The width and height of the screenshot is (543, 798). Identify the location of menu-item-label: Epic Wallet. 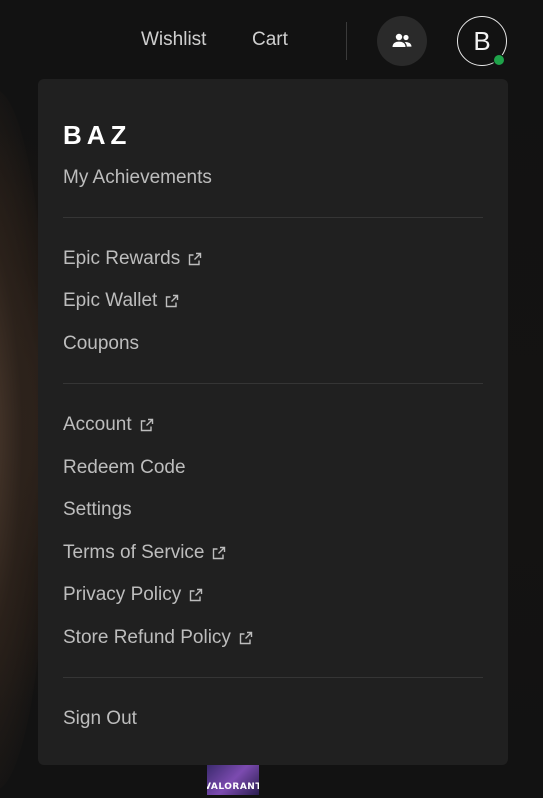
(110, 300).